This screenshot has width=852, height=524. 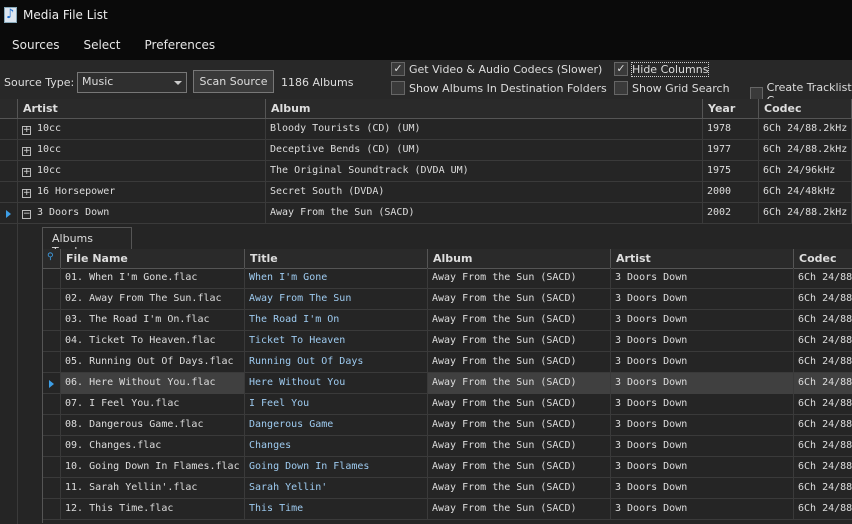 I want to click on checkbox-icon, so click(x=398, y=88).